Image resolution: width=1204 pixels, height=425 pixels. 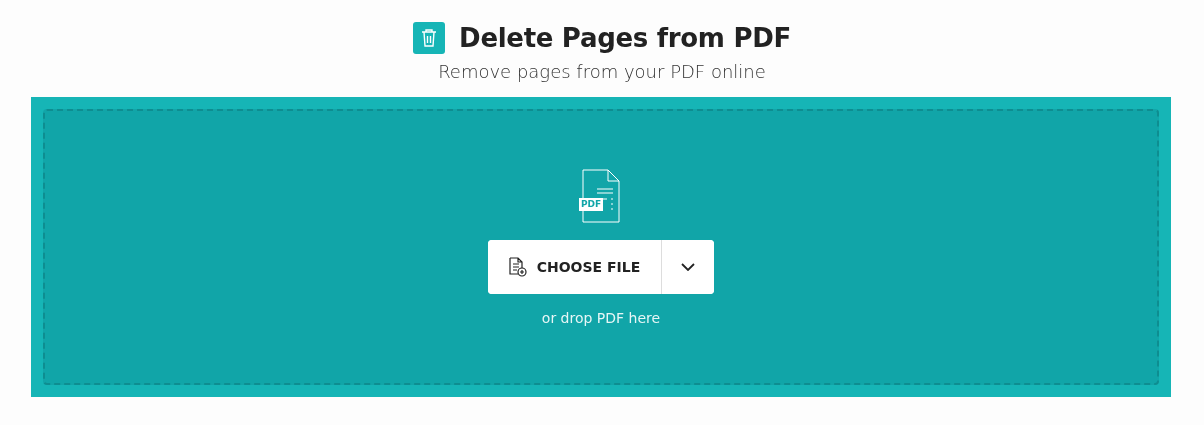 What do you see at coordinates (429, 38) in the screenshot?
I see `trash-icon` at bounding box center [429, 38].